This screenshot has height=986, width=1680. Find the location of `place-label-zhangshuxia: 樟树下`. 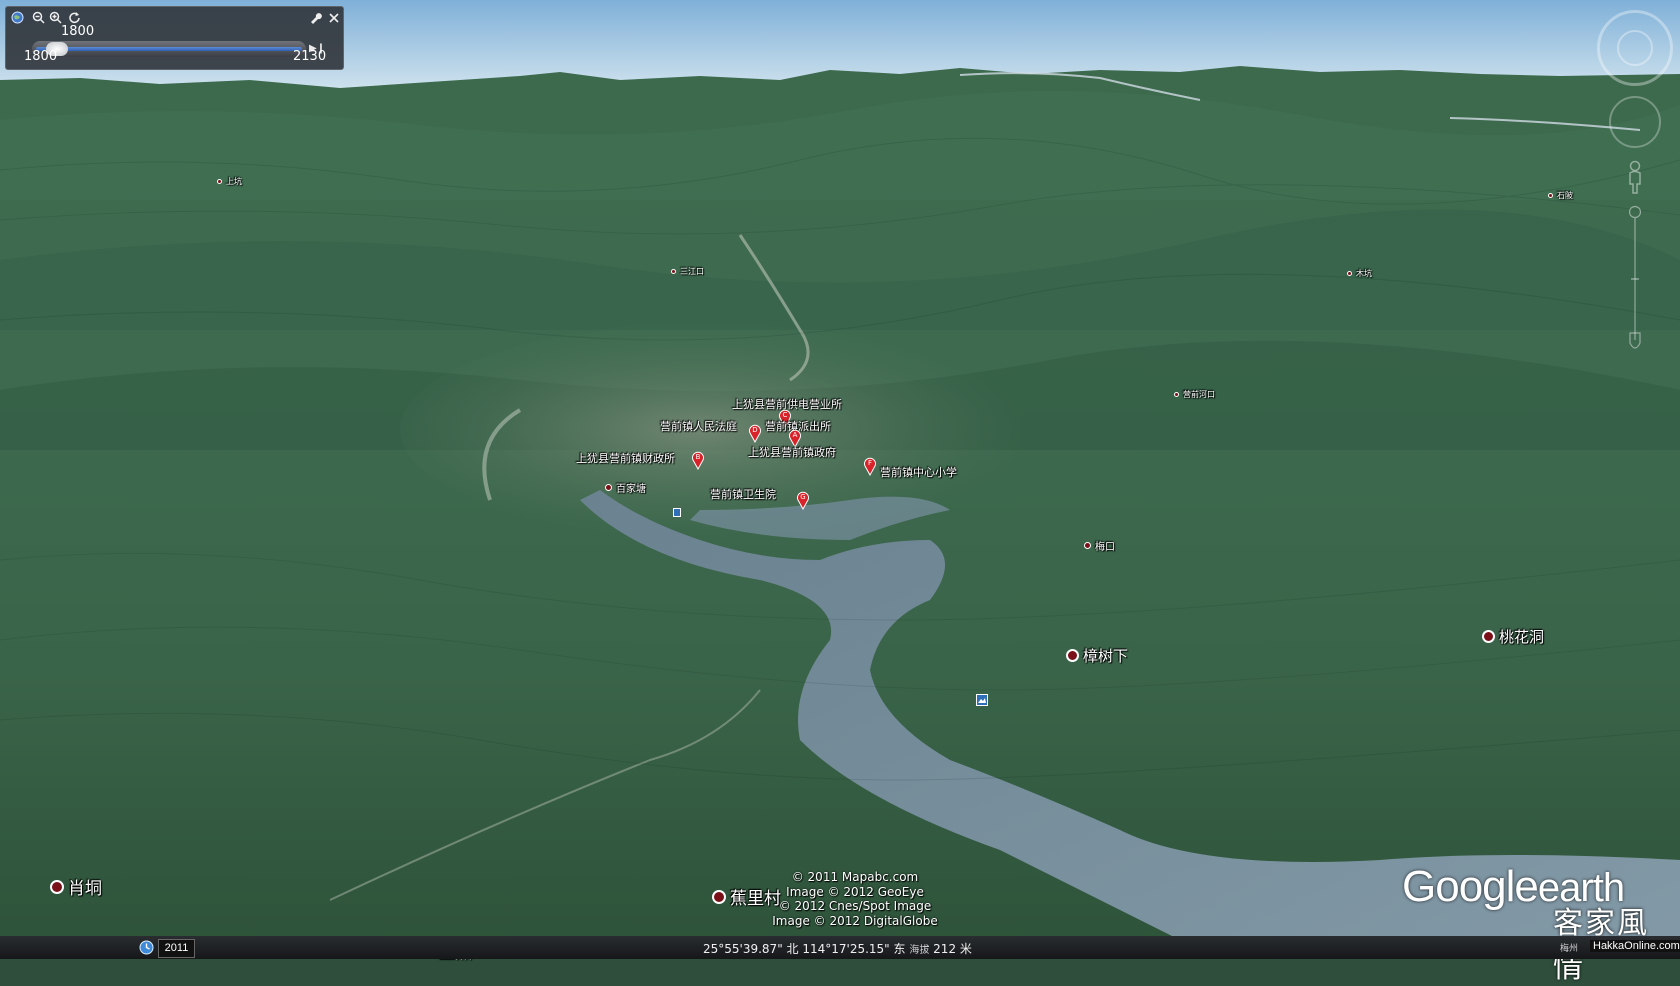

place-label-zhangshuxia: 樟树下 is located at coordinates (1097, 655).